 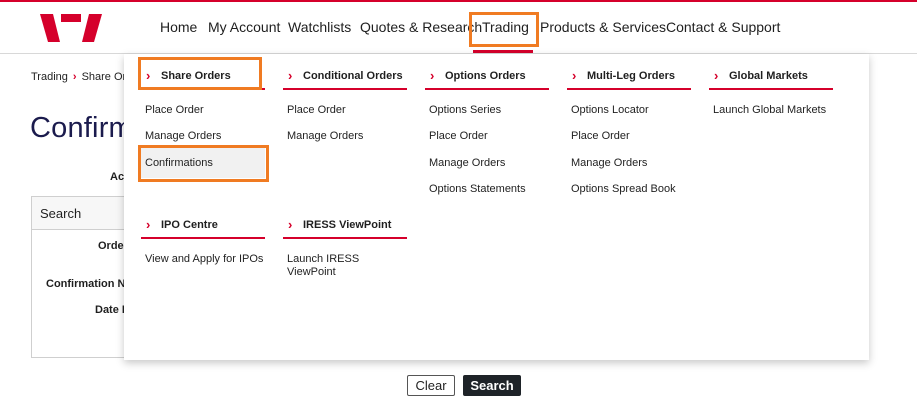 What do you see at coordinates (203, 73) in the screenshot?
I see `menu-heading-share-orders: › Share Orders` at bounding box center [203, 73].